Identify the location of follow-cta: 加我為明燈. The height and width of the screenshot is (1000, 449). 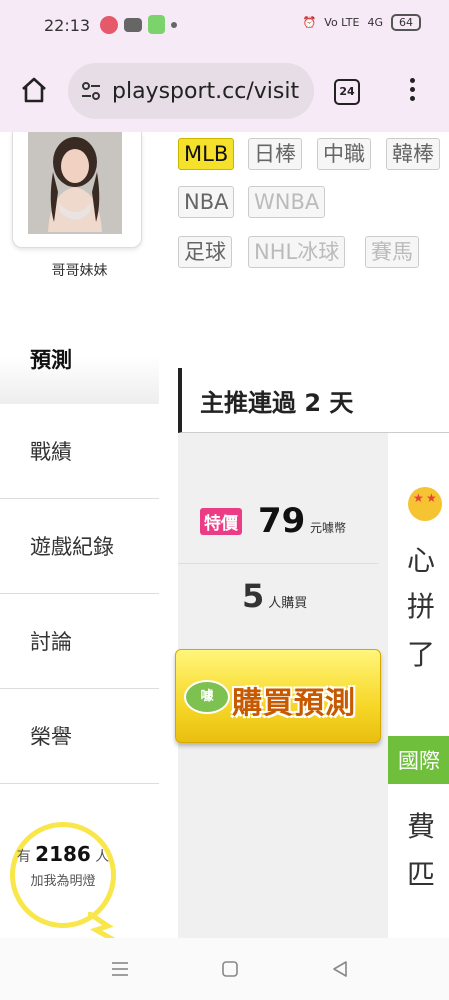
(63, 881).